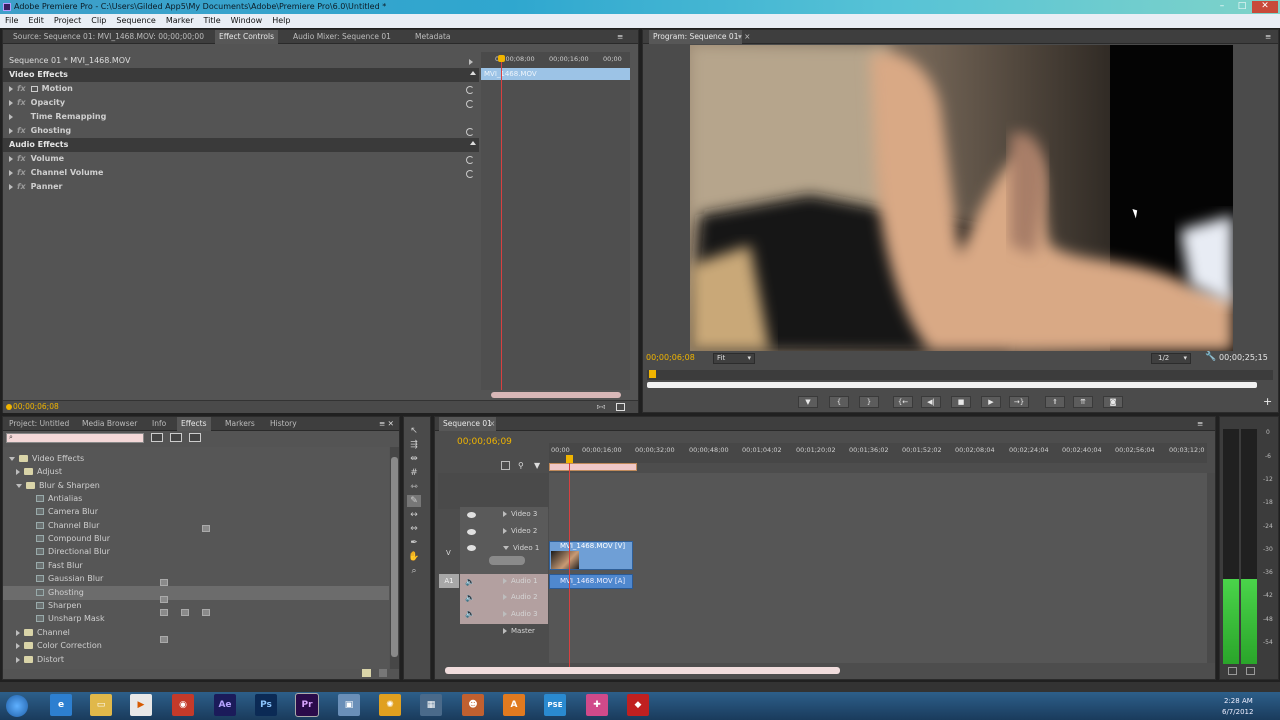 The width and height of the screenshot is (1280, 720). Describe the element at coordinates (38, 89) in the screenshot. I see `effect-row-motion: fx Motion` at that location.